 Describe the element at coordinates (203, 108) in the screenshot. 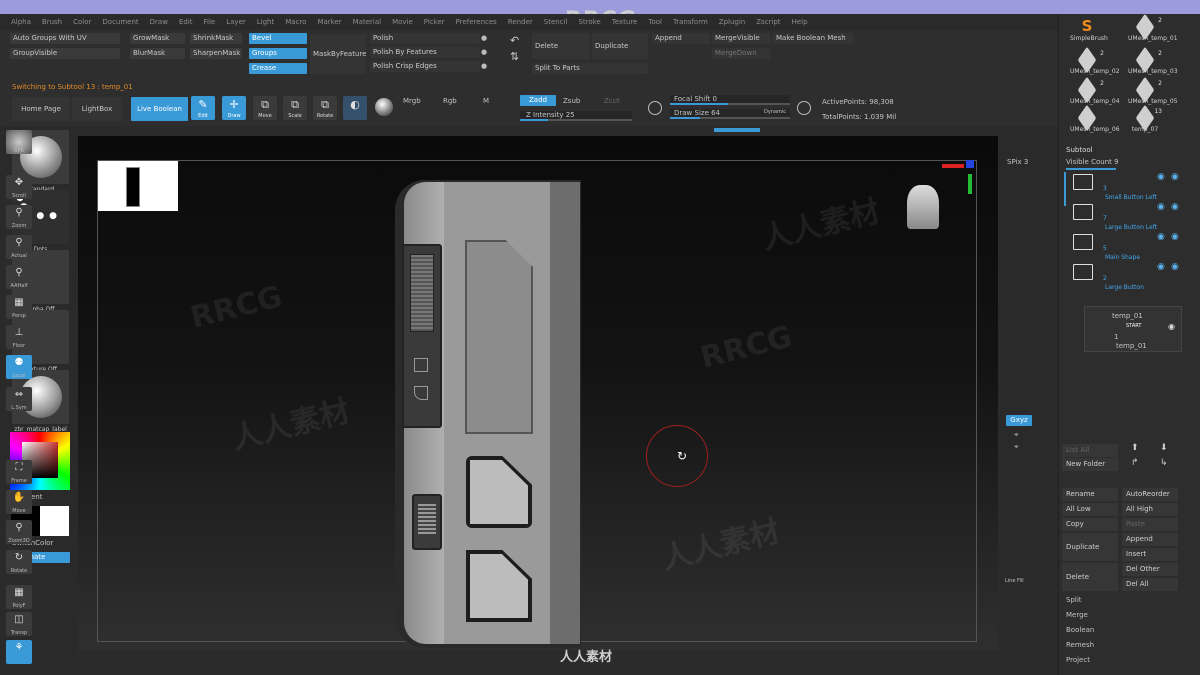

I see `edit-mode-button: ✎ Edit` at that location.